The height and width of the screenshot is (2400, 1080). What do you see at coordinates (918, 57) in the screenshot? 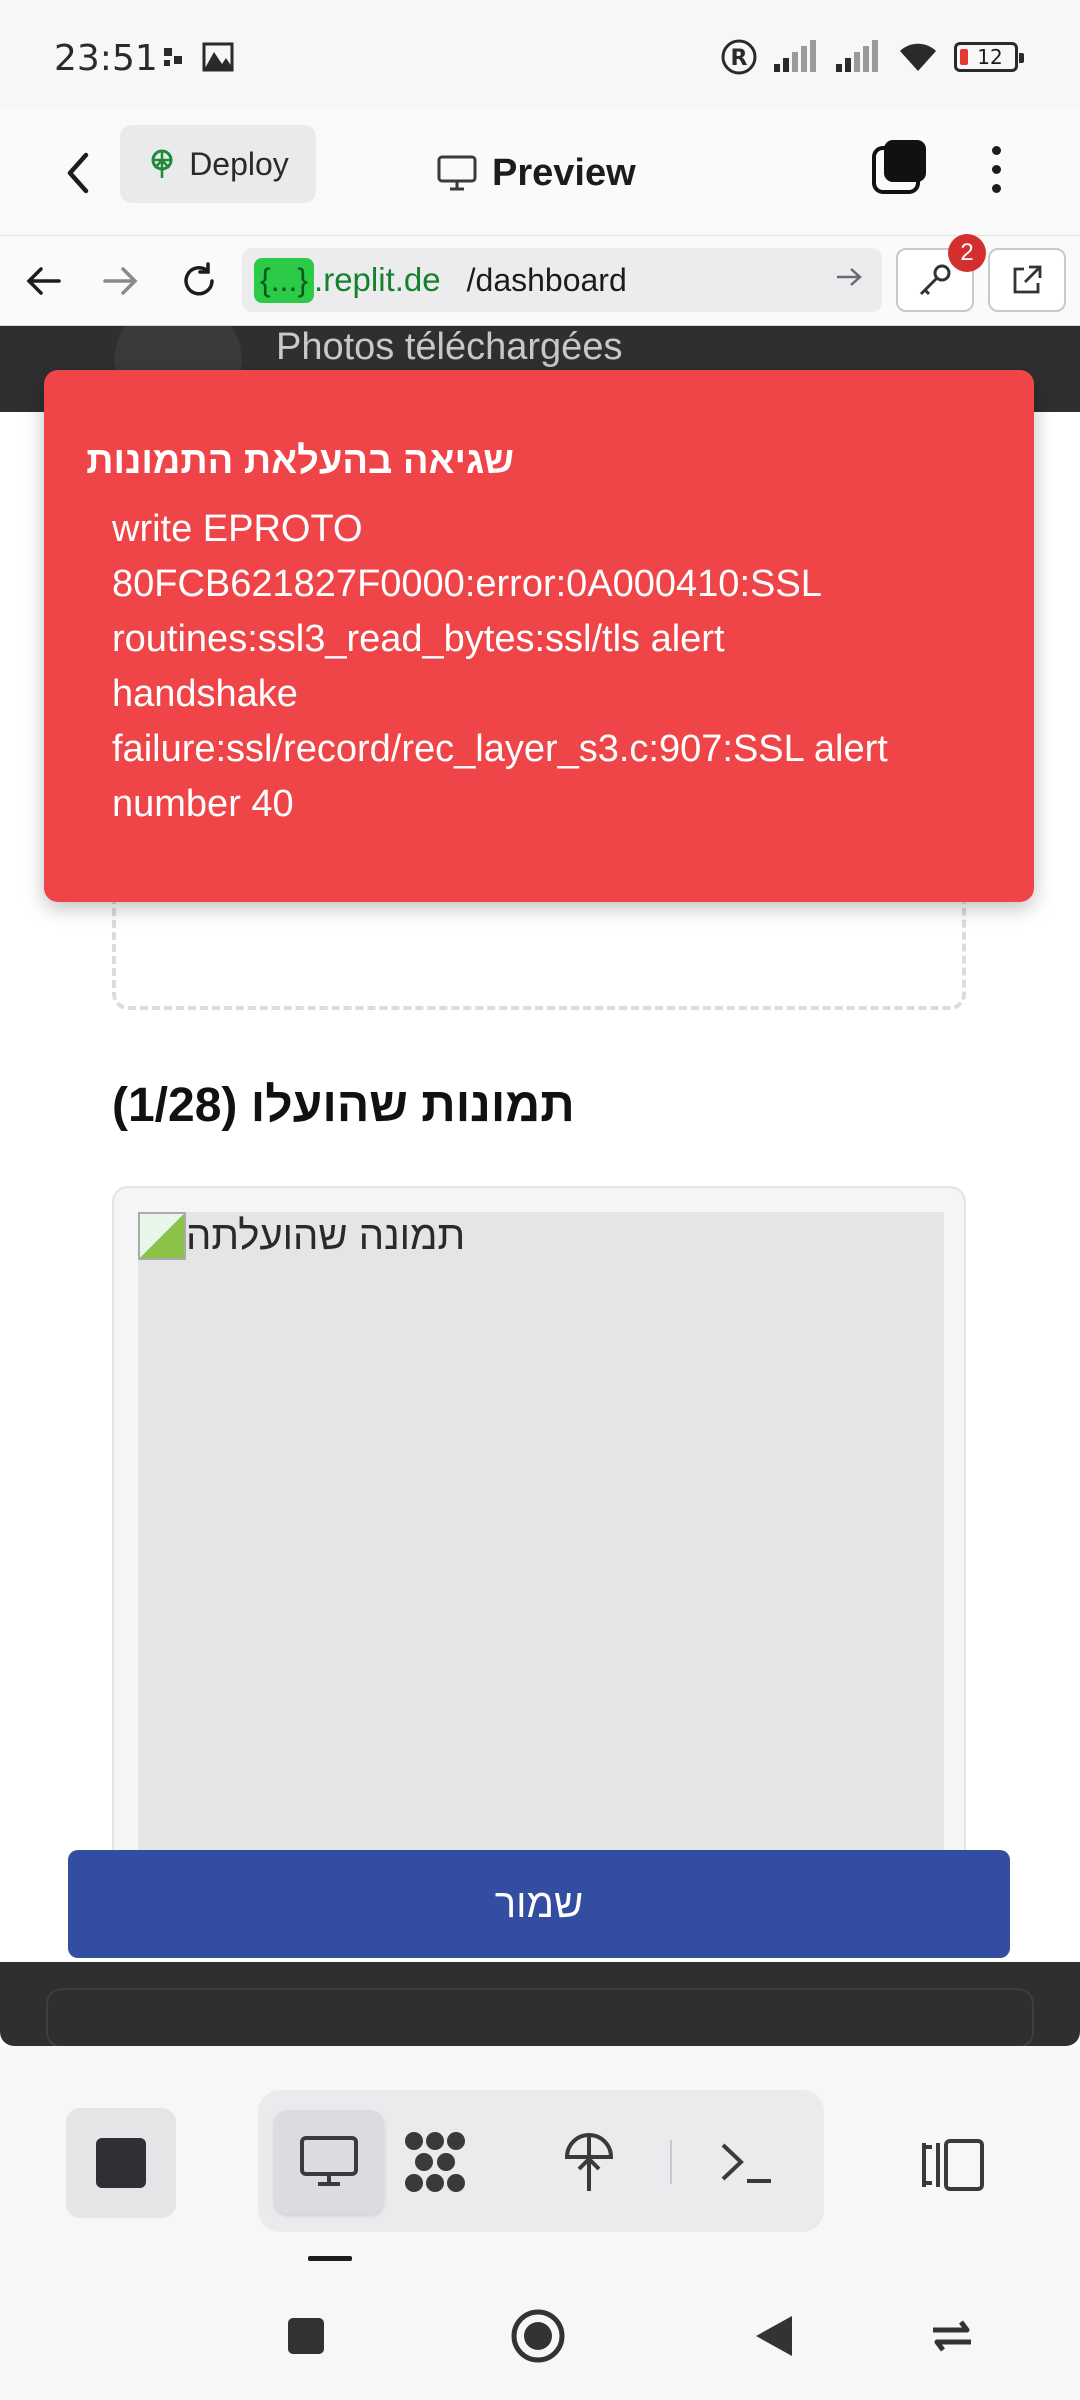
I see `wifi-icon` at bounding box center [918, 57].